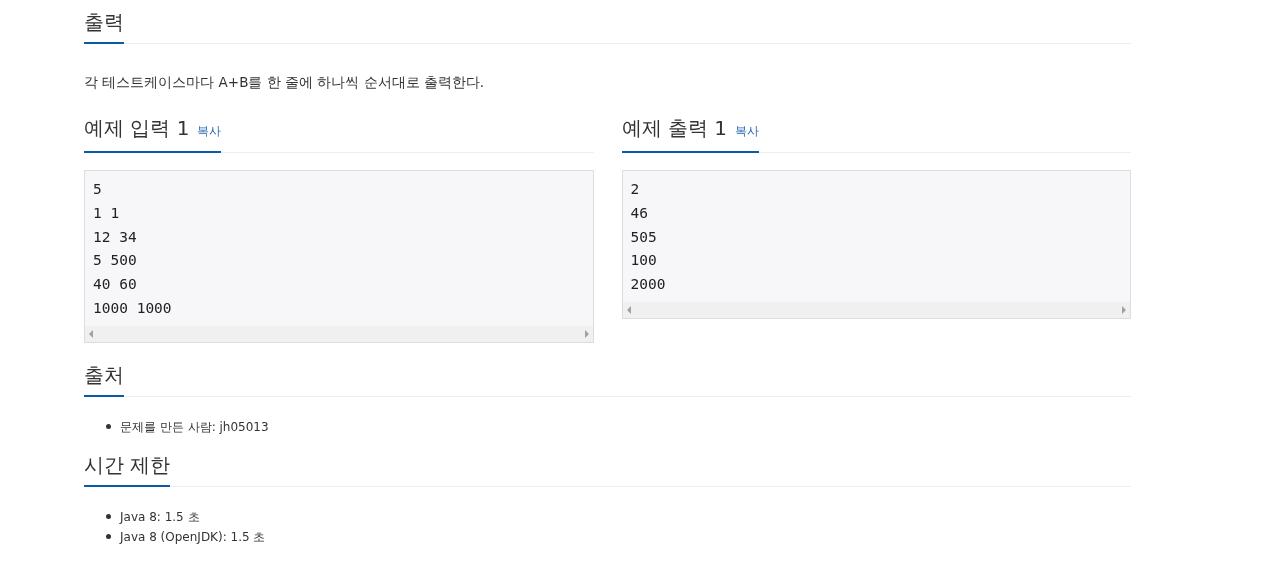  Describe the element at coordinates (194, 427) in the screenshot. I see `list-item-text: 문제를 만든 사람: jh05013` at that location.